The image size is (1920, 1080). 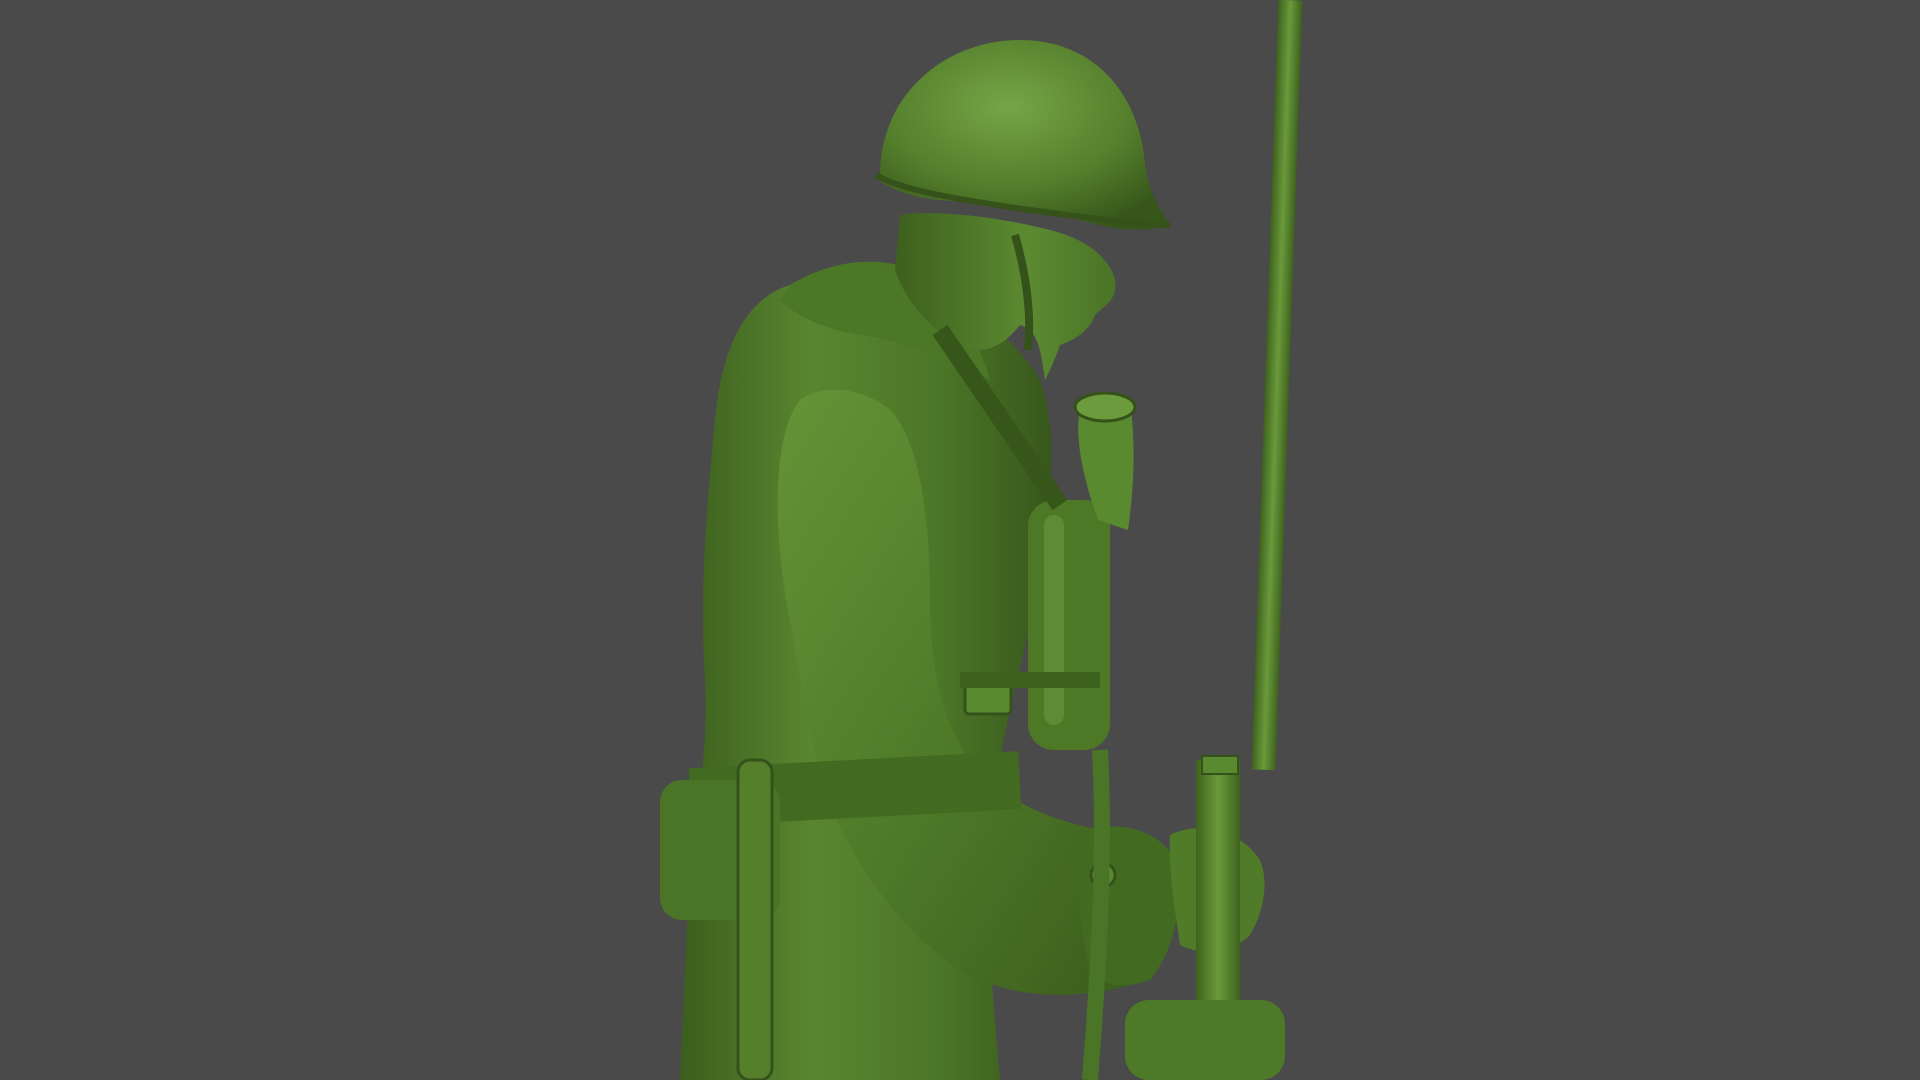 What do you see at coordinates (1054, 620) in the screenshot?
I see `canteen-highlight` at bounding box center [1054, 620].